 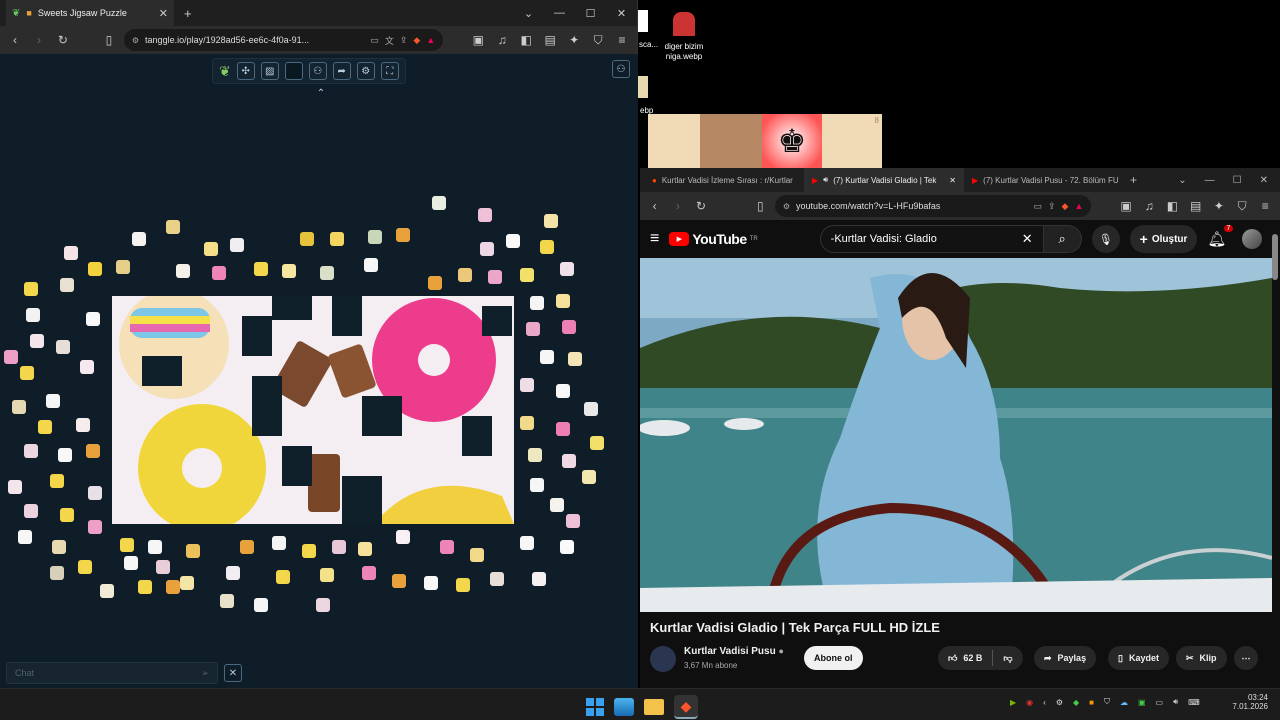 What do you see at coordinates (365, 71) in the screenshot?
I see `settings-gear-icon: ⚙` at bounding box center [365, 71].